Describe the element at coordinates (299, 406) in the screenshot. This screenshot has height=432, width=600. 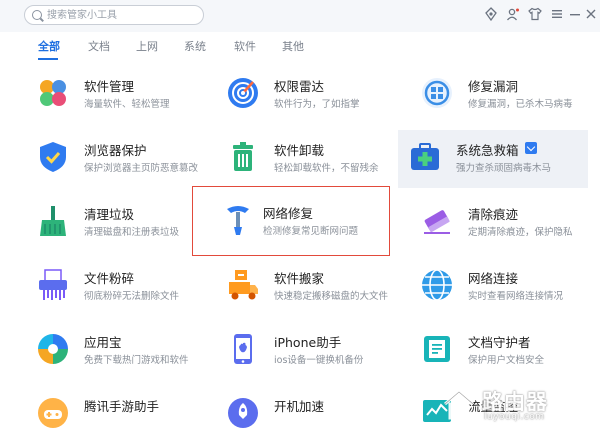
I see `tool-title: 开机加速` at that location.